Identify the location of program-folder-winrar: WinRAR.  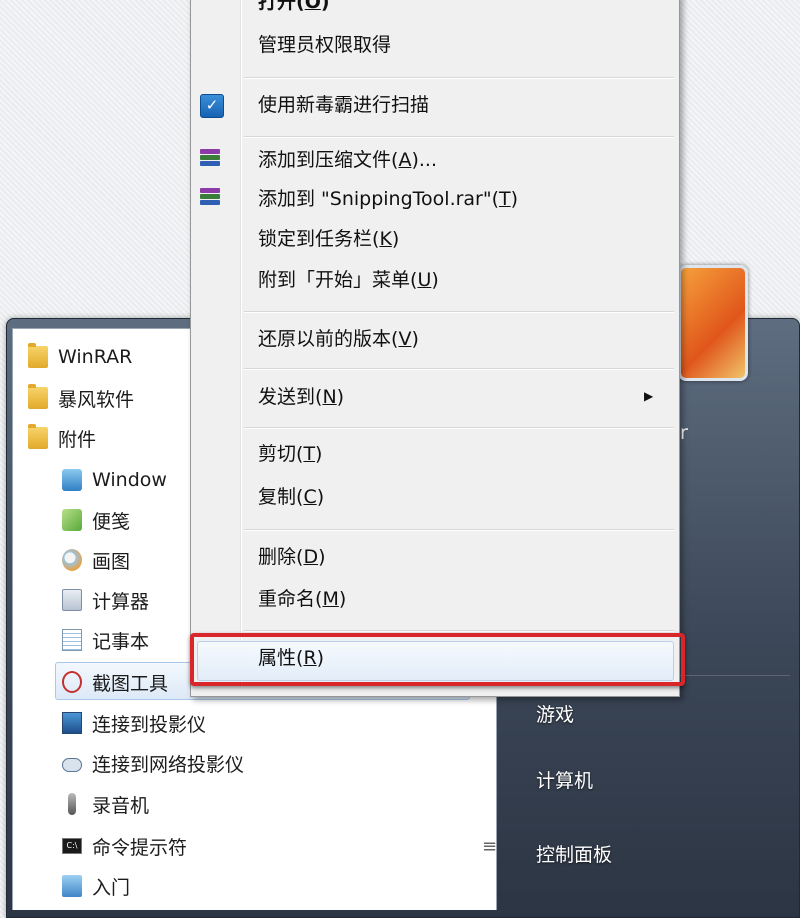
(80, 357).